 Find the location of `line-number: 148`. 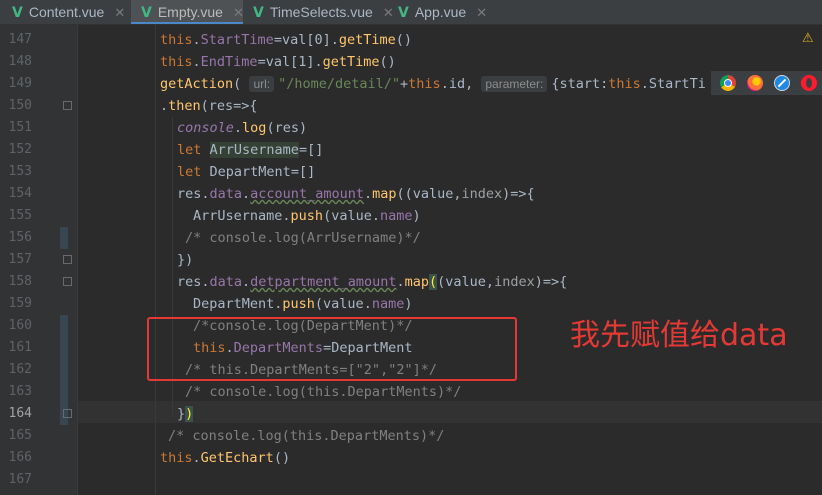

line-number: 148 is located at coordinates (20, 61).